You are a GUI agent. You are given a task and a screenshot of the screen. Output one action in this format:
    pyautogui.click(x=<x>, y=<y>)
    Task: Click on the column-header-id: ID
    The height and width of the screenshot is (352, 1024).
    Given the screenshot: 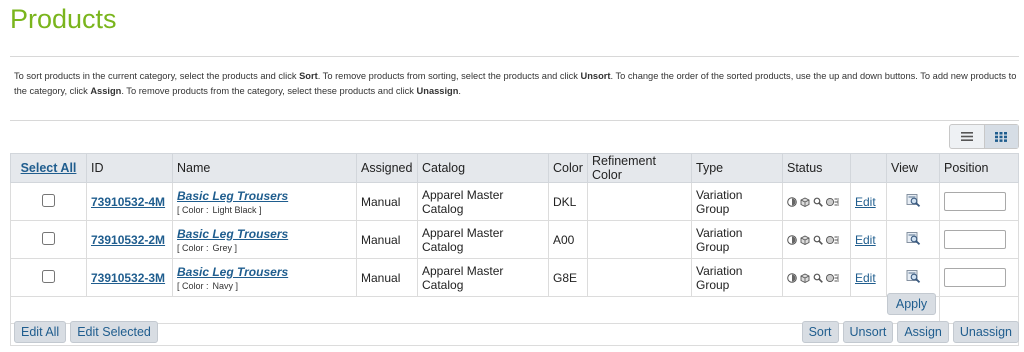 What is the action you would take?
    pyautogui.click(x=129, y=168)
    